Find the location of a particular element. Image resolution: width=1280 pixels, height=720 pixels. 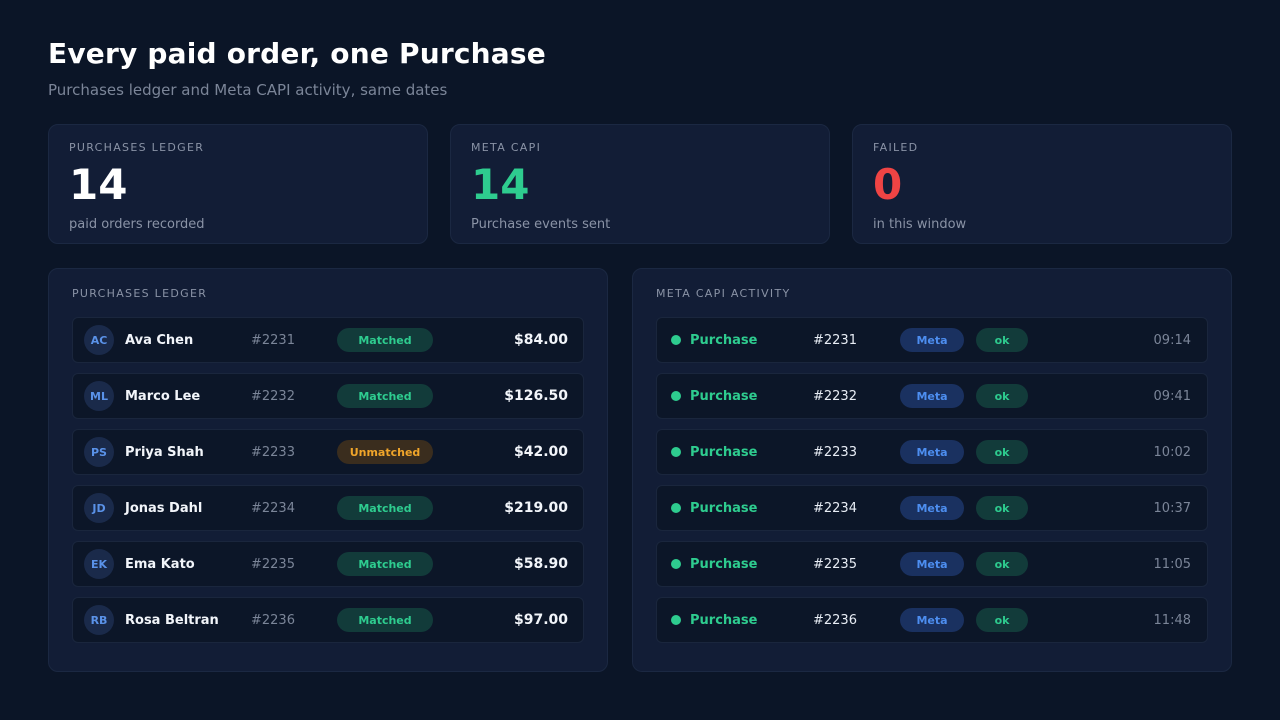

order-amount: $97.00 is located at coordinates (540, 620).